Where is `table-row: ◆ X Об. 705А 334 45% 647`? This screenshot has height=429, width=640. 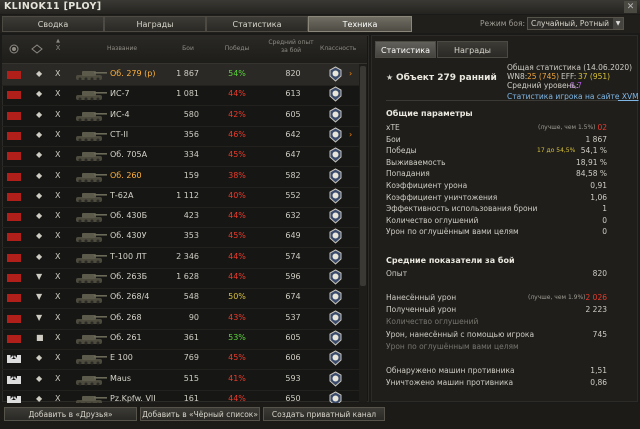 table-row: ◆ X Об. 705А 334 45% 647 is located at coordinates (180, 156).